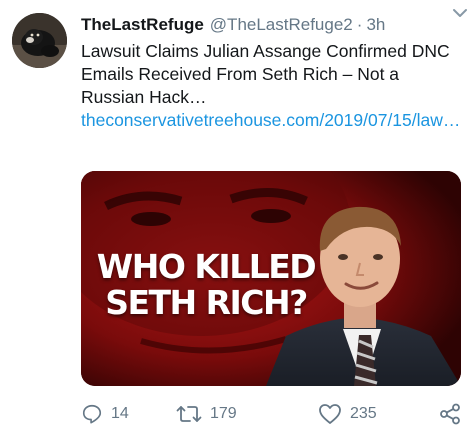 The image size is (475, 436). What do you see at coordinates (347, 414) in the screenshot?
I see `like-button: 235` at bounding box center [347, 414].